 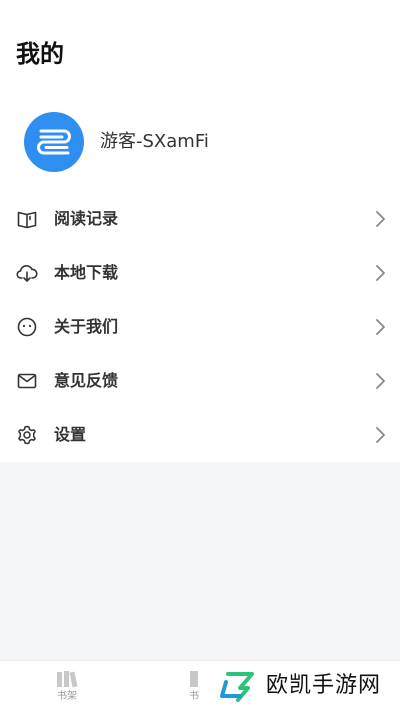 I want to click on menu-item-label: 设置, so click(x=70, y=434).